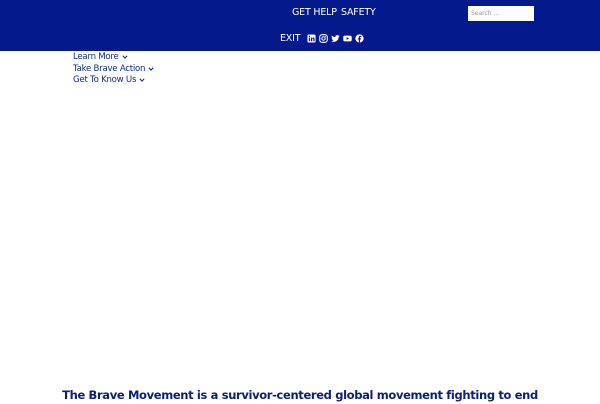 This screenshot has height=404, width=600. Describe the element at coordinates (323, 38) in the screenshot. I see `instagram-icon` at that location.